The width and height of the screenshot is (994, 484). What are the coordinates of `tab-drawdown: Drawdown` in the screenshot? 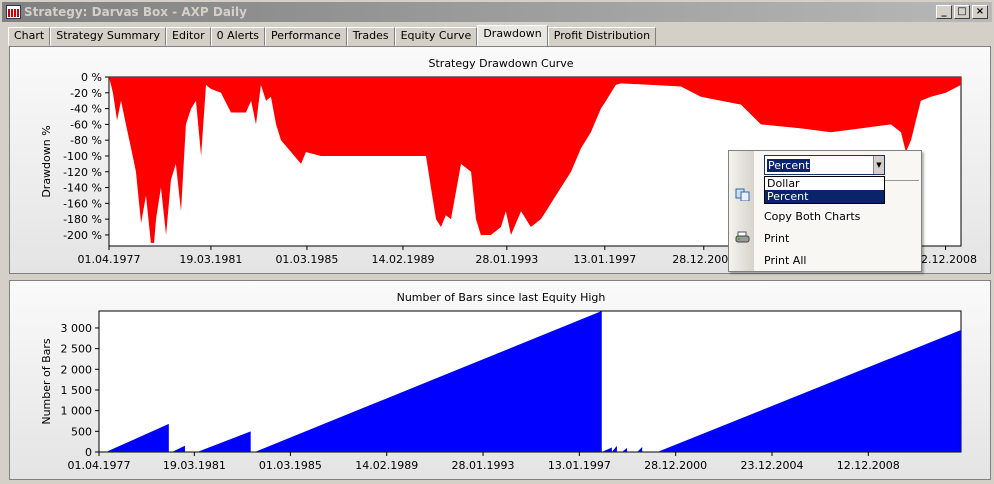 It's located at (512, 35).